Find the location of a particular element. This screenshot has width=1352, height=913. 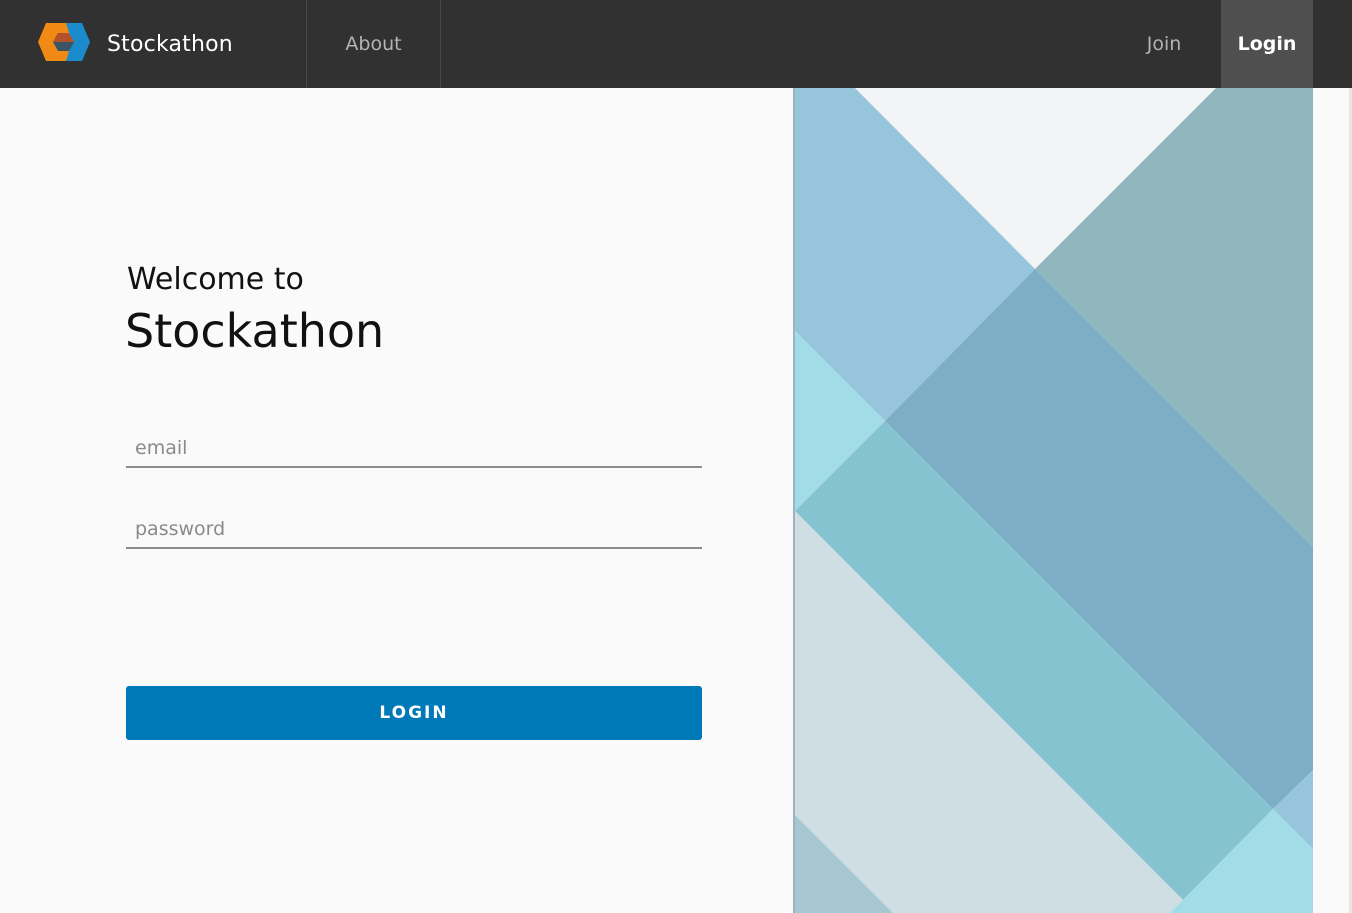

header-spacer is located at coordinates (774, 44).